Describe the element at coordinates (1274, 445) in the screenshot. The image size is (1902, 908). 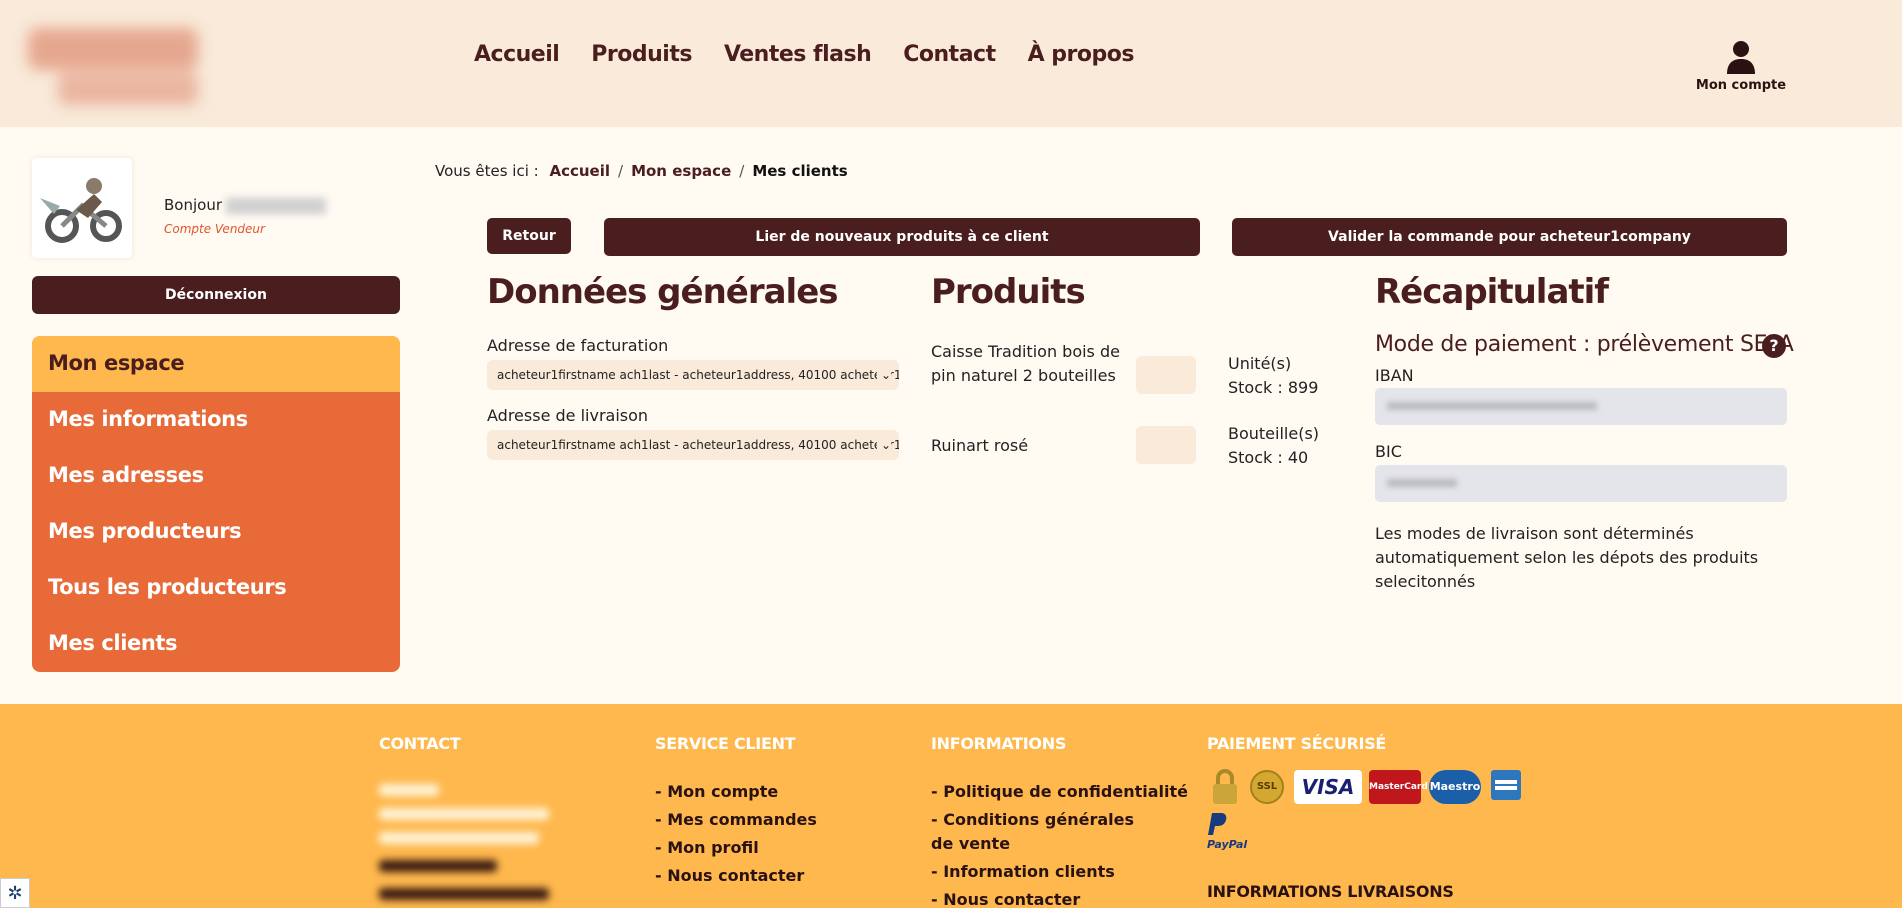
I see `product-stock: Bouteille(s) Stock : 40` at that location.